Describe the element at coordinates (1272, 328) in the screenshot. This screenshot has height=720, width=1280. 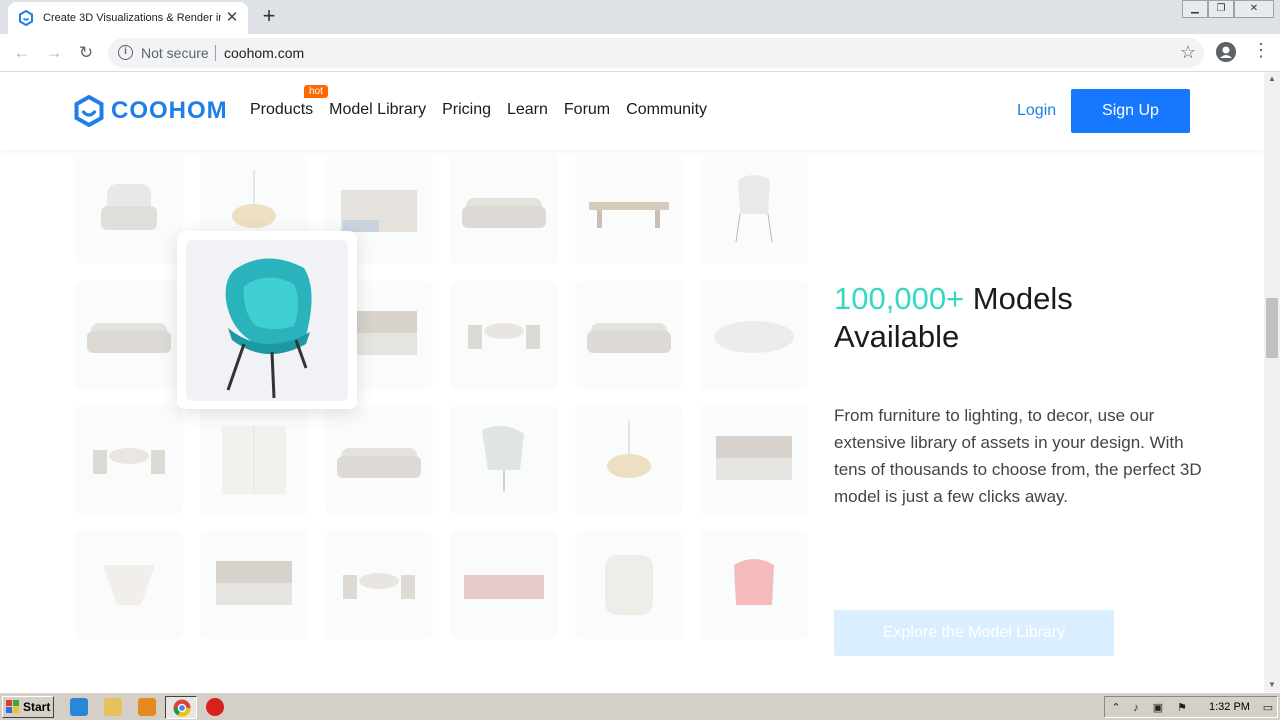
I see `scroll-thumb` at that location.